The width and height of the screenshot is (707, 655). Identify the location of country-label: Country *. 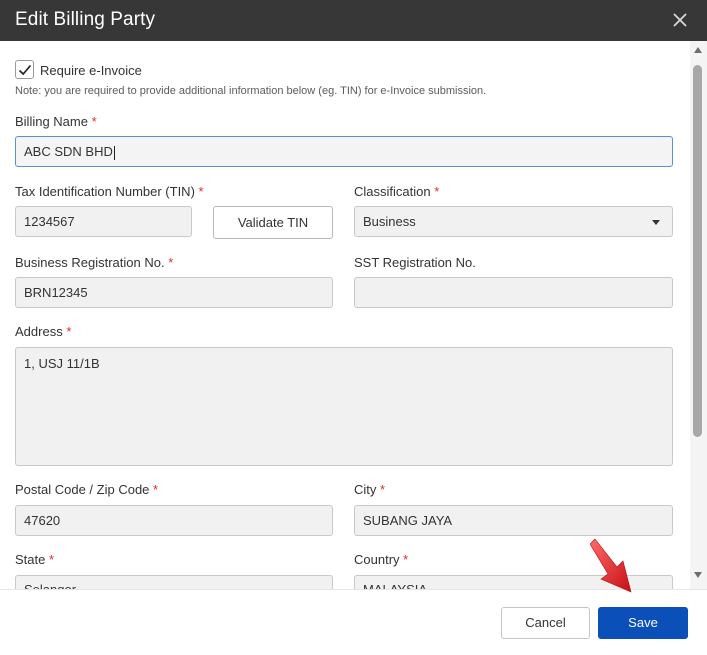
(381, 559).